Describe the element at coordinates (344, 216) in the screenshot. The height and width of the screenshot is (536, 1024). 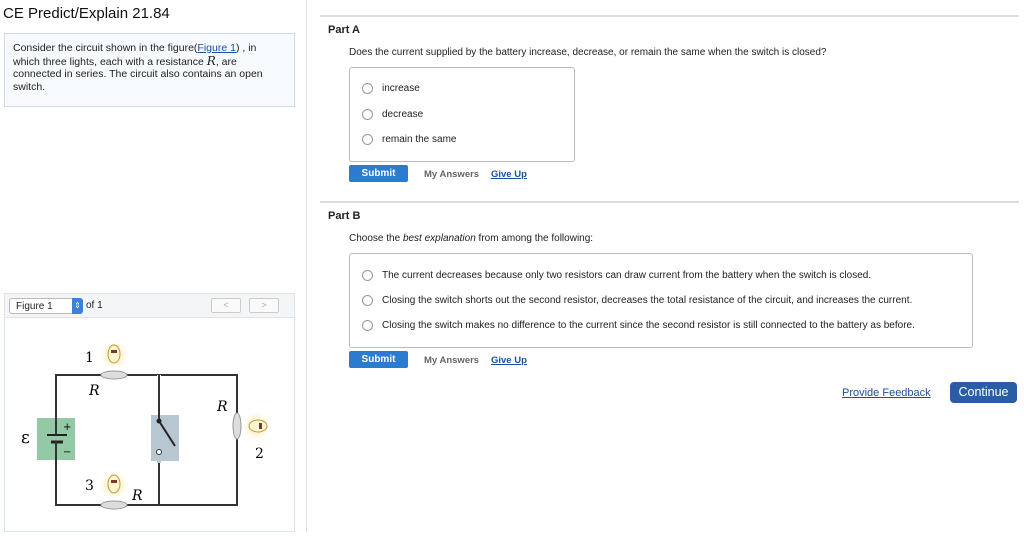
I see `part-b-label: Part B` at that location.